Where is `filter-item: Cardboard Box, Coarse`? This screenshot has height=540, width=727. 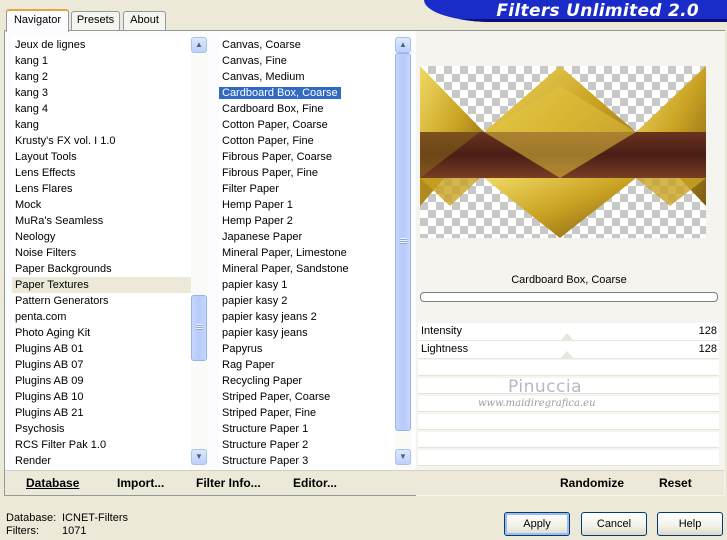
filter-item: Cardboard Box, Coarse is located at coordinates (309, 93).